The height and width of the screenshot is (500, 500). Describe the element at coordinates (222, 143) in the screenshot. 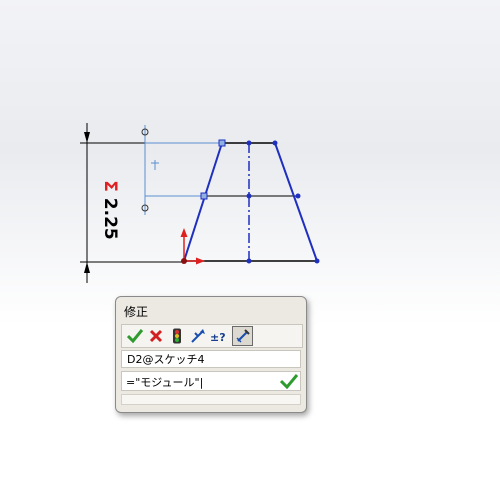

I see `sketch-point-top-left` at that location.